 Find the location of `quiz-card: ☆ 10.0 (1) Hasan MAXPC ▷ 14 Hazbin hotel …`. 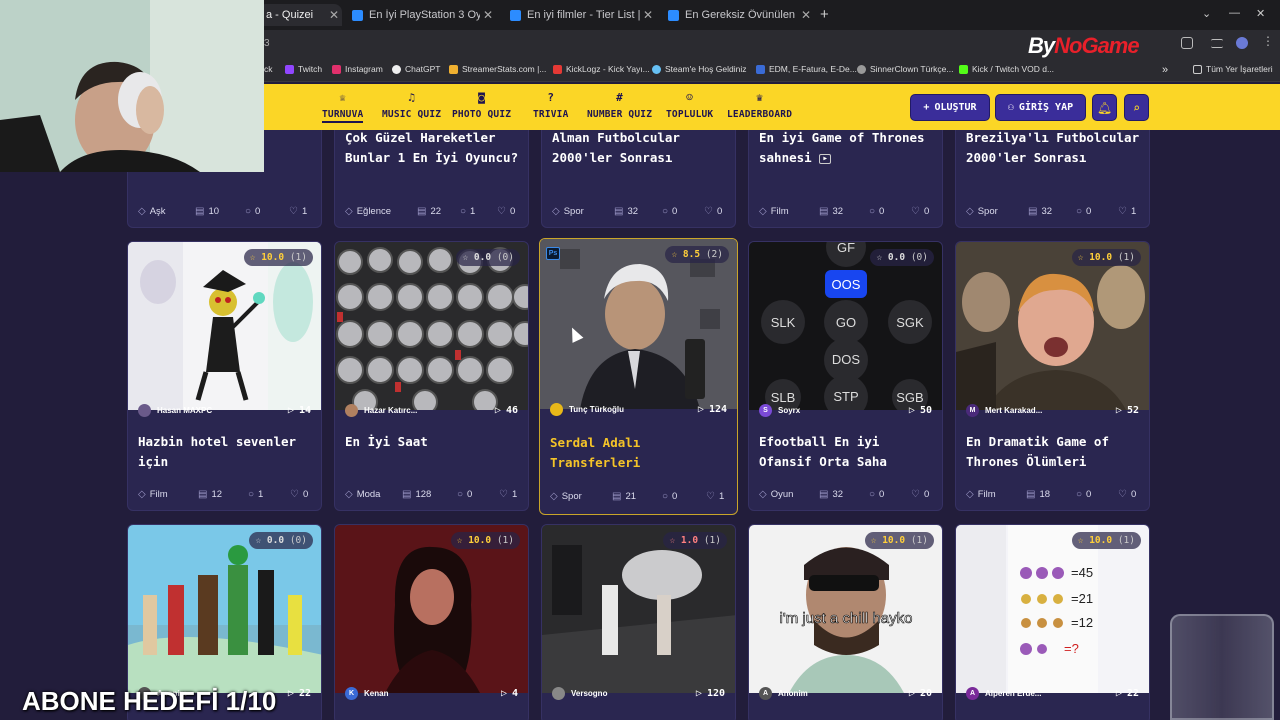

quiz-card: ☆ 10.0 (1) Hasan MAXPC ▷ 14 Hazbin hotel … is located at coordinates (224, 376).